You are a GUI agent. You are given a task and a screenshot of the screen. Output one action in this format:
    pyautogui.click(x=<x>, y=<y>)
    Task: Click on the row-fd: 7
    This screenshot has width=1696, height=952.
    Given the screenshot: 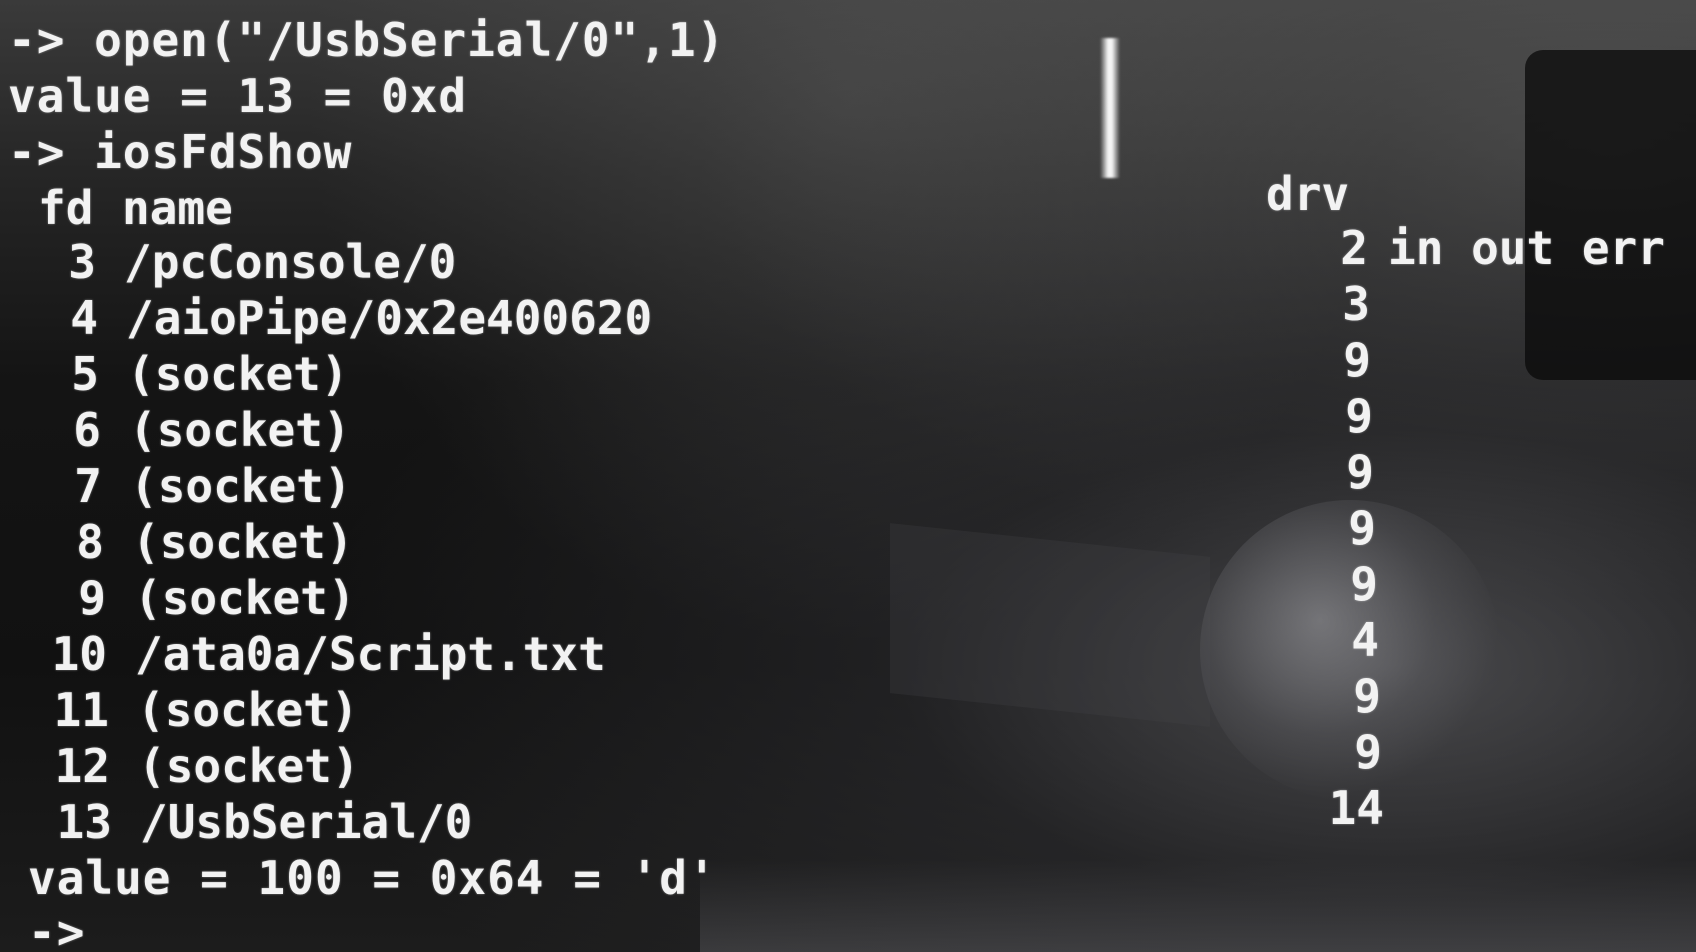 What is the action you would take?
    pyautogui.click(x=88, y=486)
    